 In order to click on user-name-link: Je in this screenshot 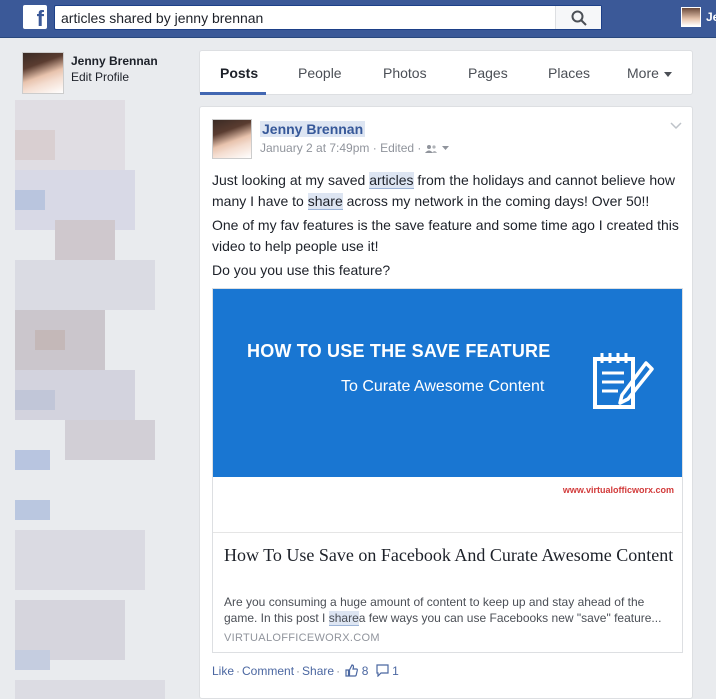, I will do `click(711, 17)`.